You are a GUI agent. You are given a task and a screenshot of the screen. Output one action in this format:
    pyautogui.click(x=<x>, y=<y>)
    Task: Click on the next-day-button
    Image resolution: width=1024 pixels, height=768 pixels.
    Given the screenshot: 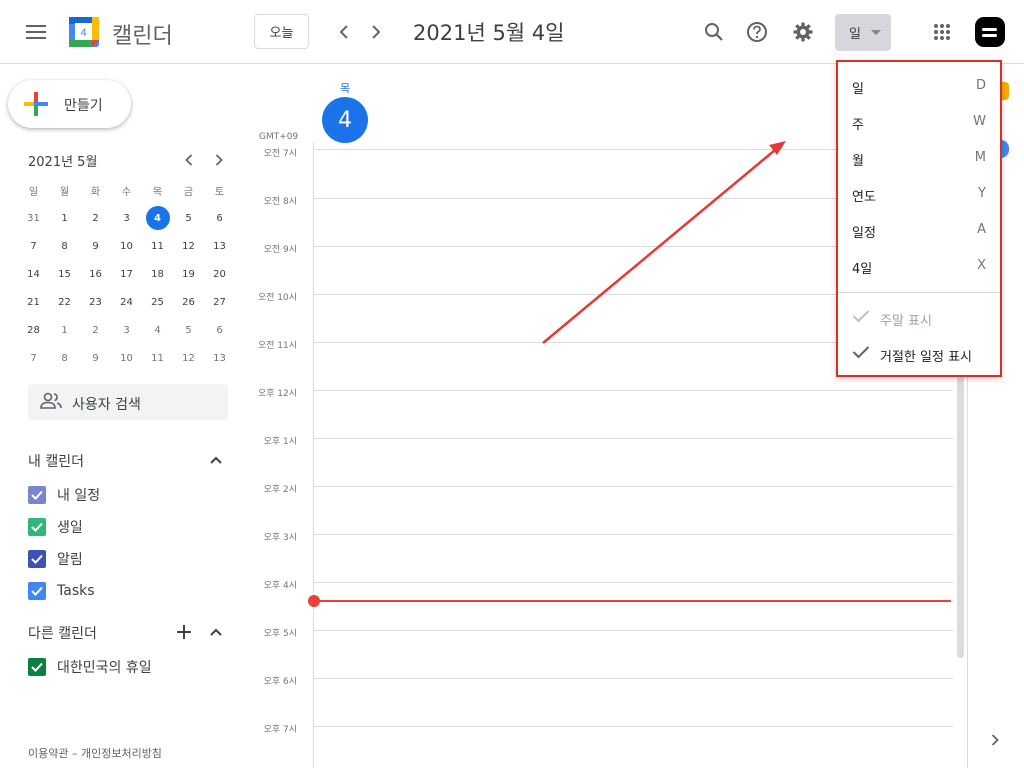 What is the action you would take?
    pyautogui.click(x=376, y=32)
    